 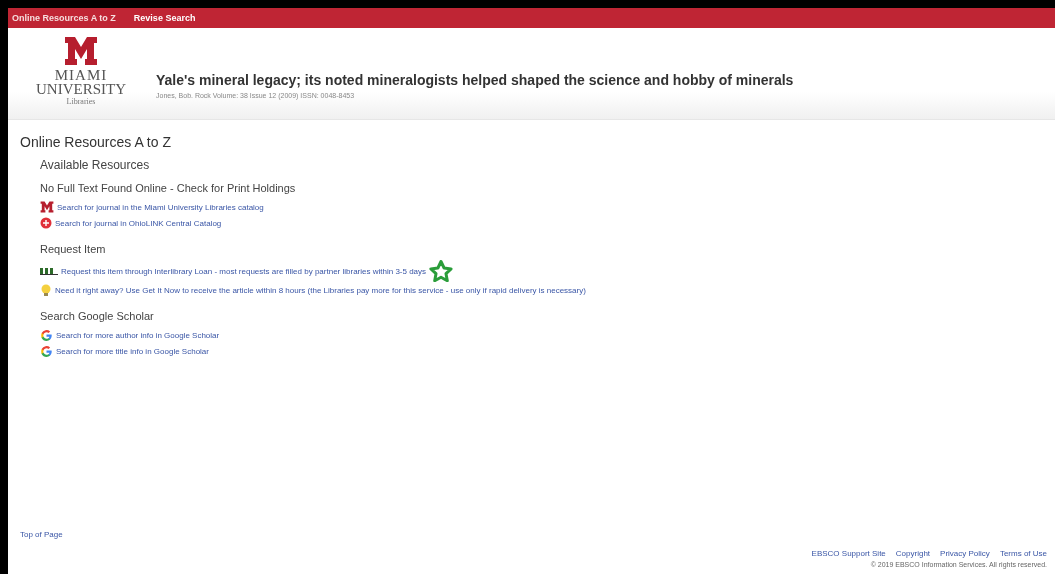 What do you see at coordinates (97, 316) in the screenshot?
I see `section-heading: Search Google Scholar` at bounding box center [97, 316].